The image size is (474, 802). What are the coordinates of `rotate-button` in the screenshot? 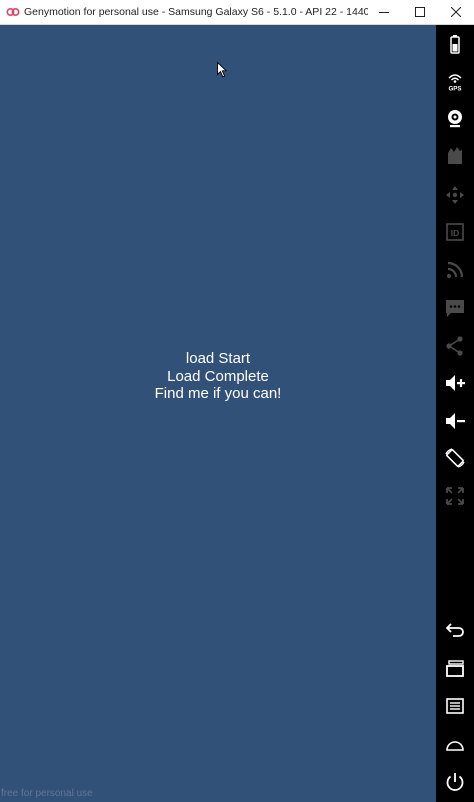 It's located at (455, 458).